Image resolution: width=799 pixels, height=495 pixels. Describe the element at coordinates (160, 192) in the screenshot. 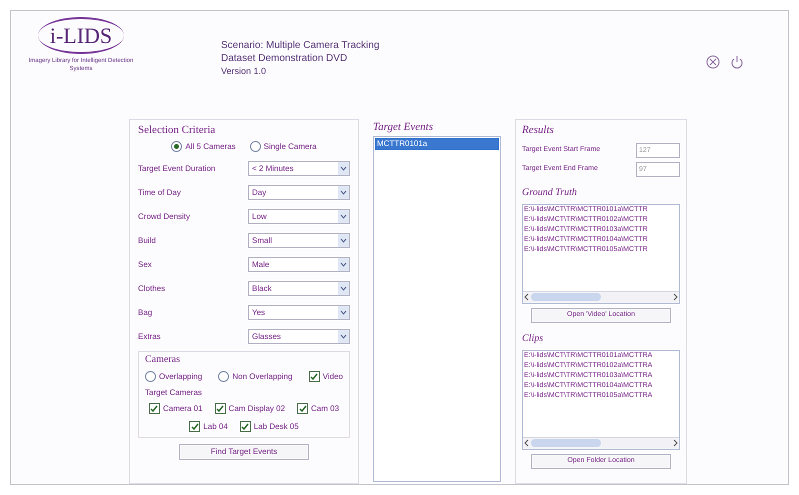

I see `field-label: Time of Day` at that location.